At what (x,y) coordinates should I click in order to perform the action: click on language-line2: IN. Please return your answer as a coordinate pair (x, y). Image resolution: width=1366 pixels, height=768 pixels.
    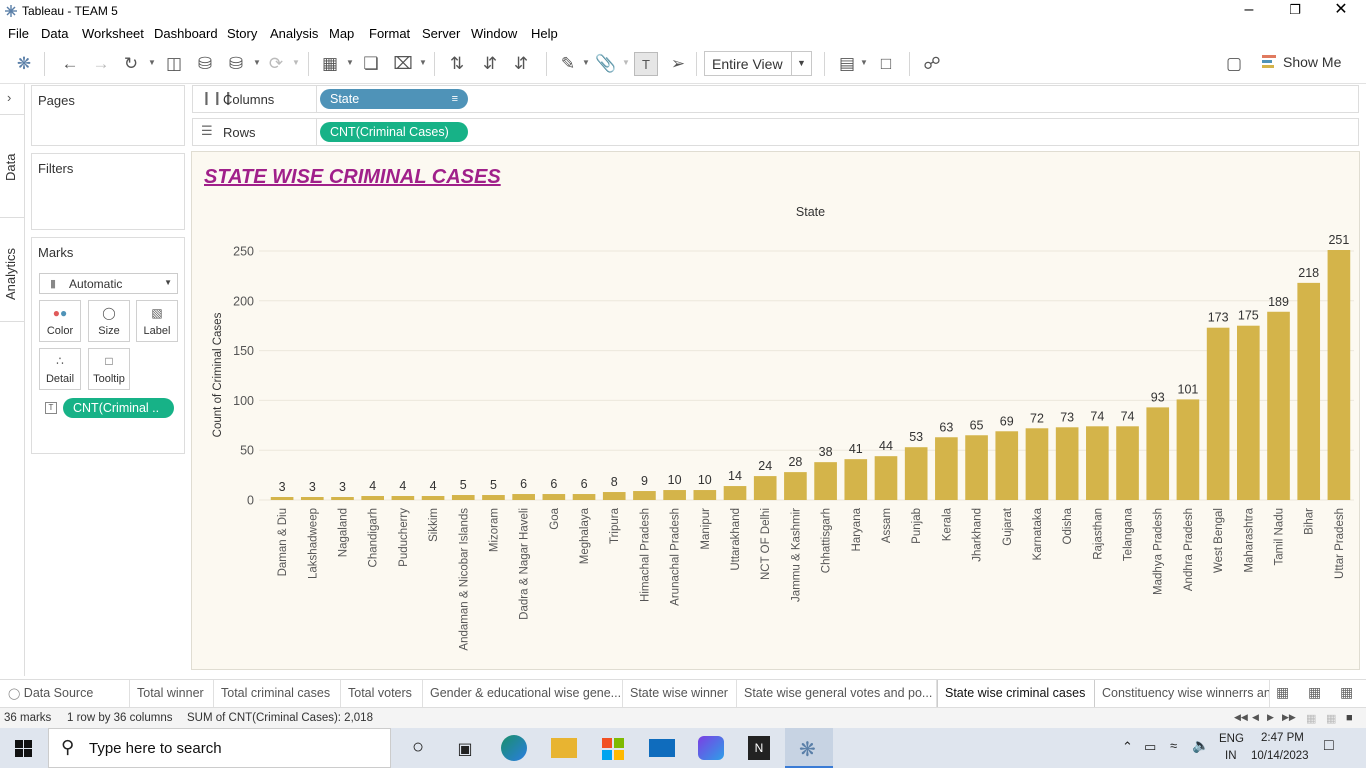
    Looking at the image, I should click on (1231, 756).